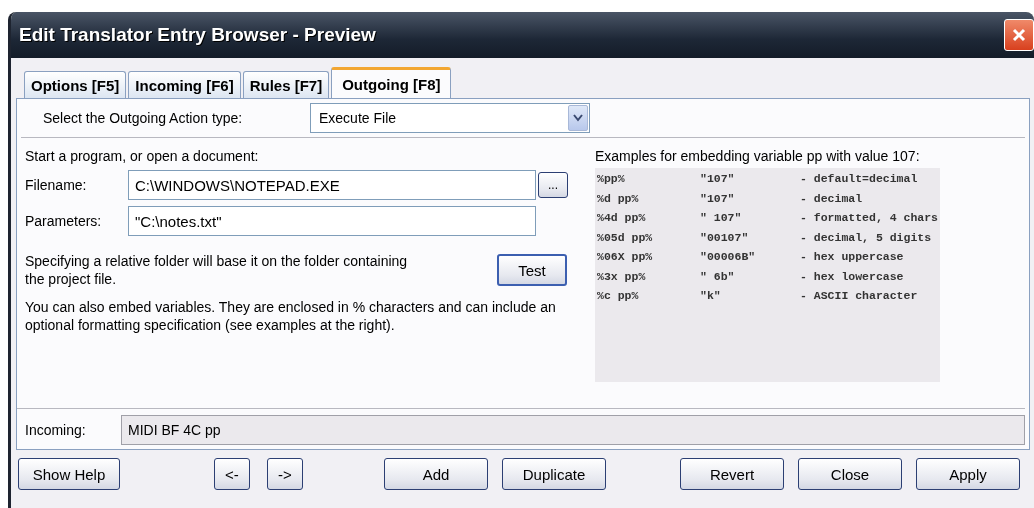 Image resolution: width=1034 pixels, height=508 pixels. I want to click on tab: Options [F5], so click(75, 84).